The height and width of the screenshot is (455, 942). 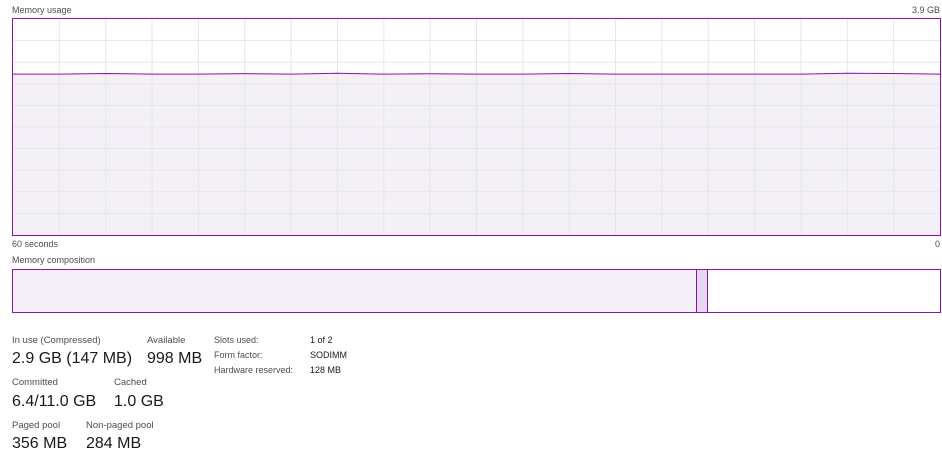 I want to click on graph-time-span-label: 60 seconds, so click(x=35, y=244).